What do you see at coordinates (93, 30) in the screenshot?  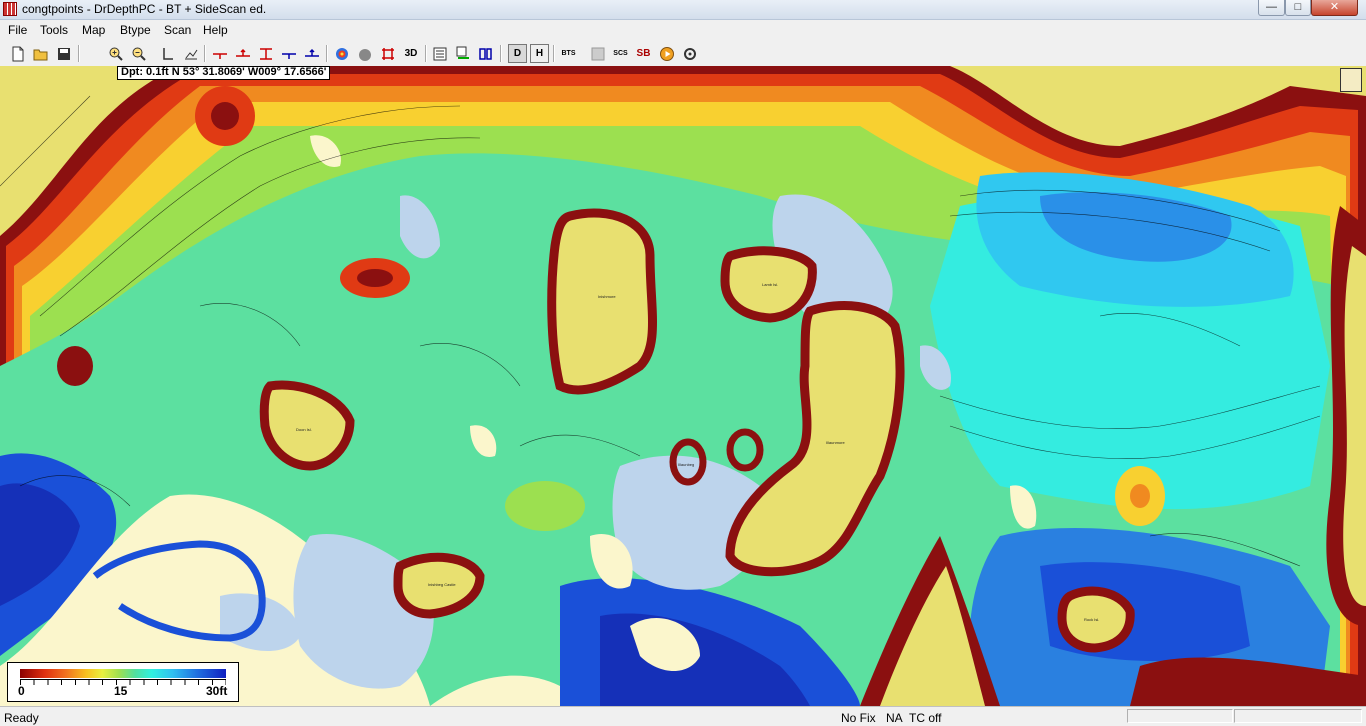 I see `menu-map: Map` at bounding box center [93, 30].